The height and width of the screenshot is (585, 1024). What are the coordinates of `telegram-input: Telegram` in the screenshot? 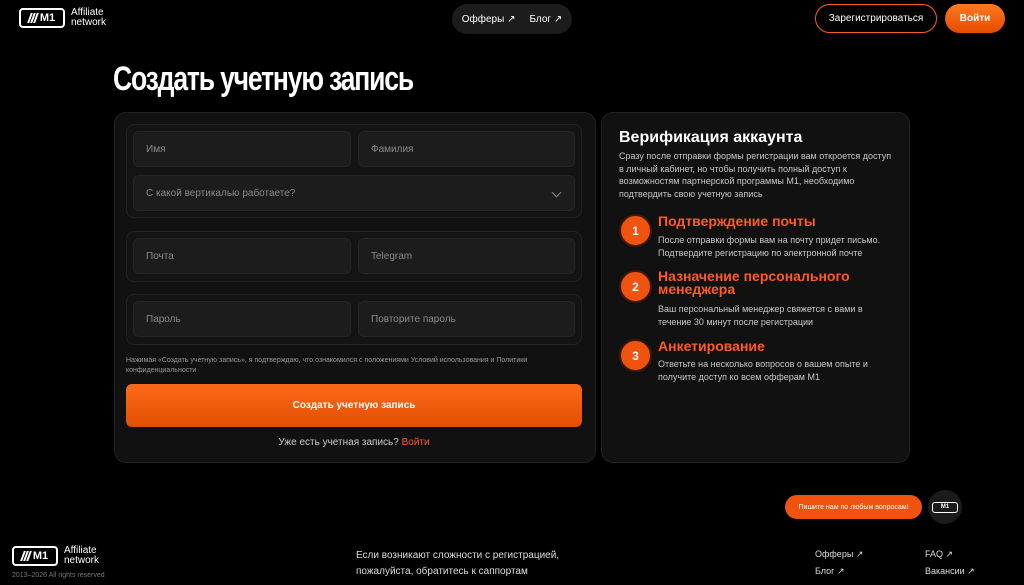 It's located at (466, 256).